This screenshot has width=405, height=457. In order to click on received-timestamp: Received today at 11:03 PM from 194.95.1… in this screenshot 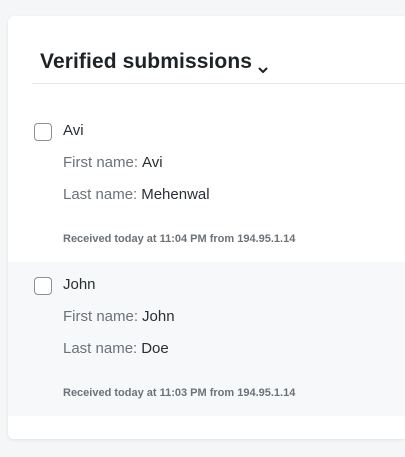, I will do `click(179, 393)`.